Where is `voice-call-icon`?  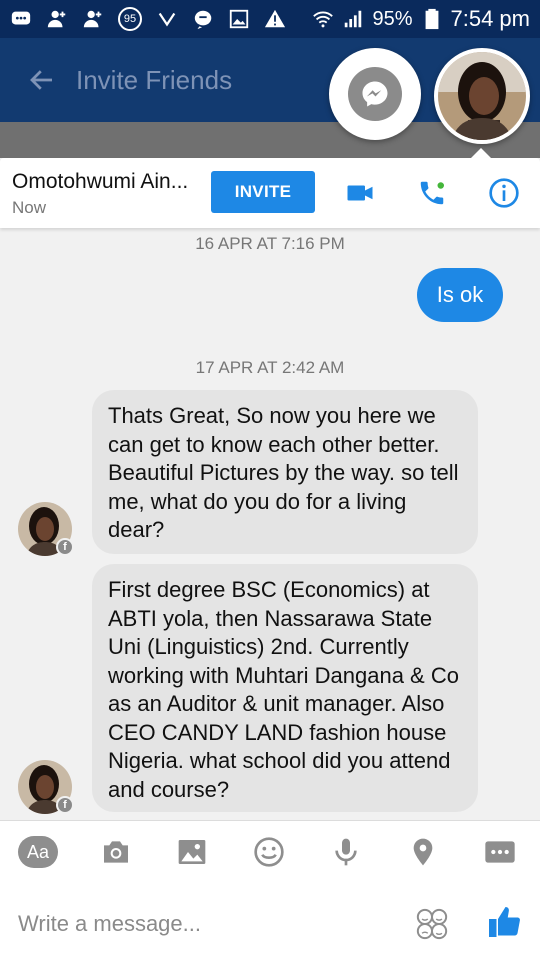 voice-call-icon is located at coordinates (432, 193).